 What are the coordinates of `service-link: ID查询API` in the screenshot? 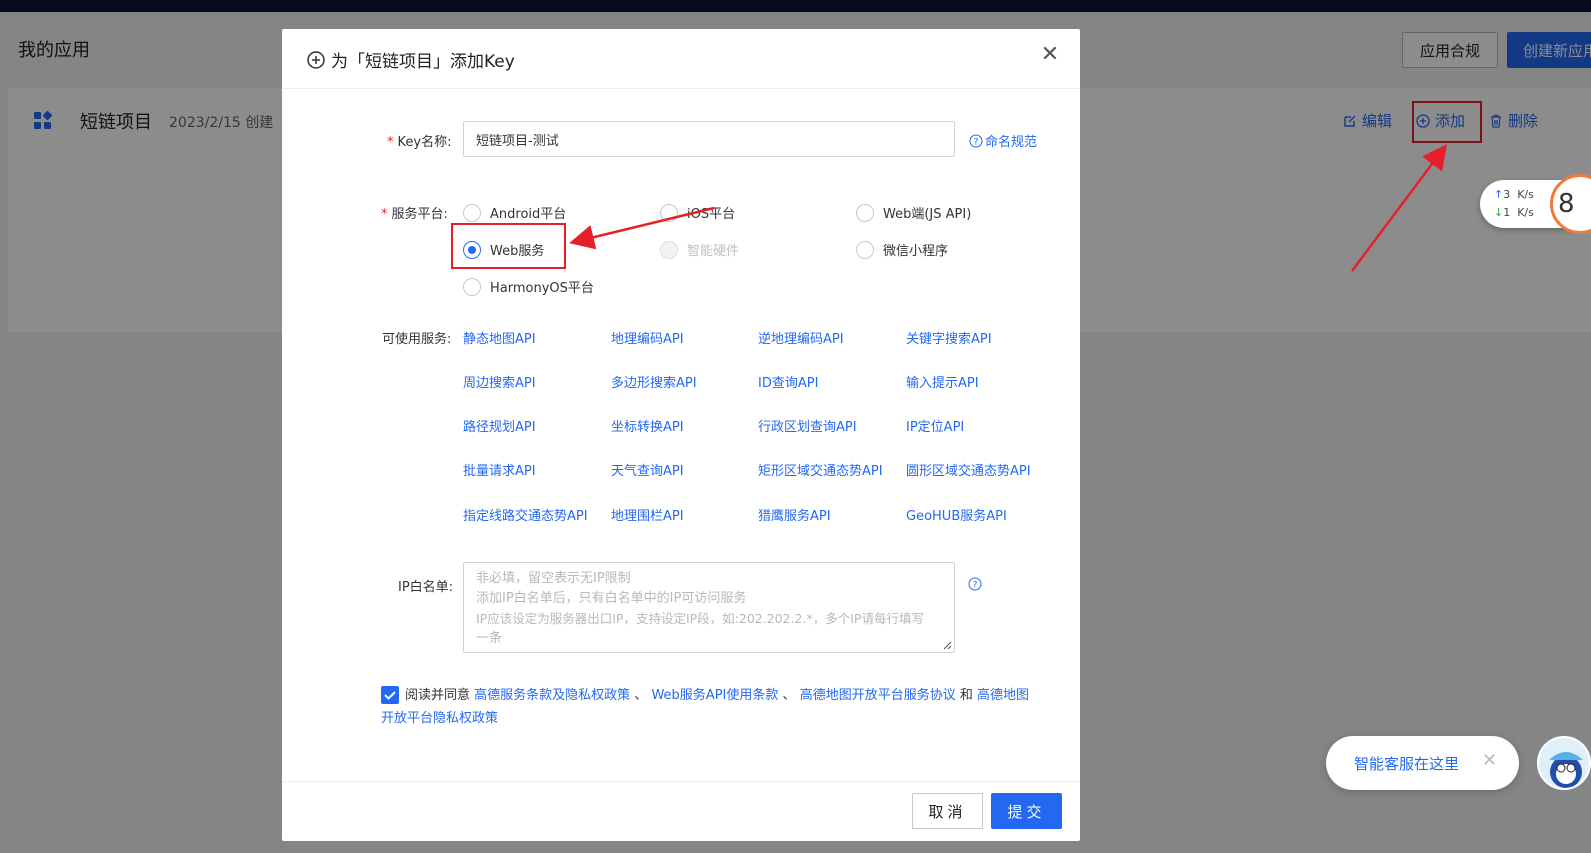 It's located at (788, 381).